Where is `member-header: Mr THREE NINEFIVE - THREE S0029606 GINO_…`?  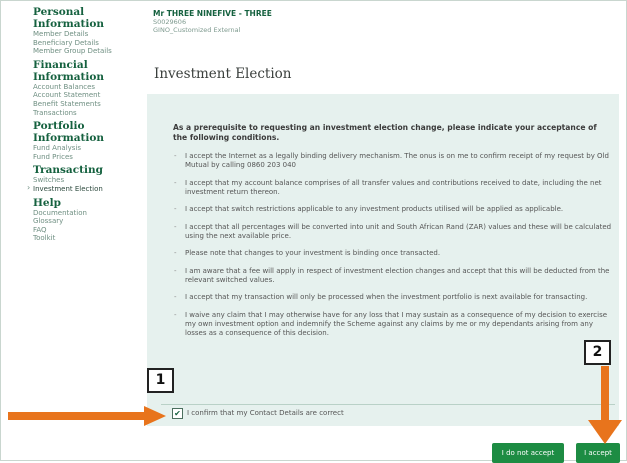 member-header: Mr THREE NINEFIVE - THREE S0029606 GINO_… is located at coordinates (212, 21).